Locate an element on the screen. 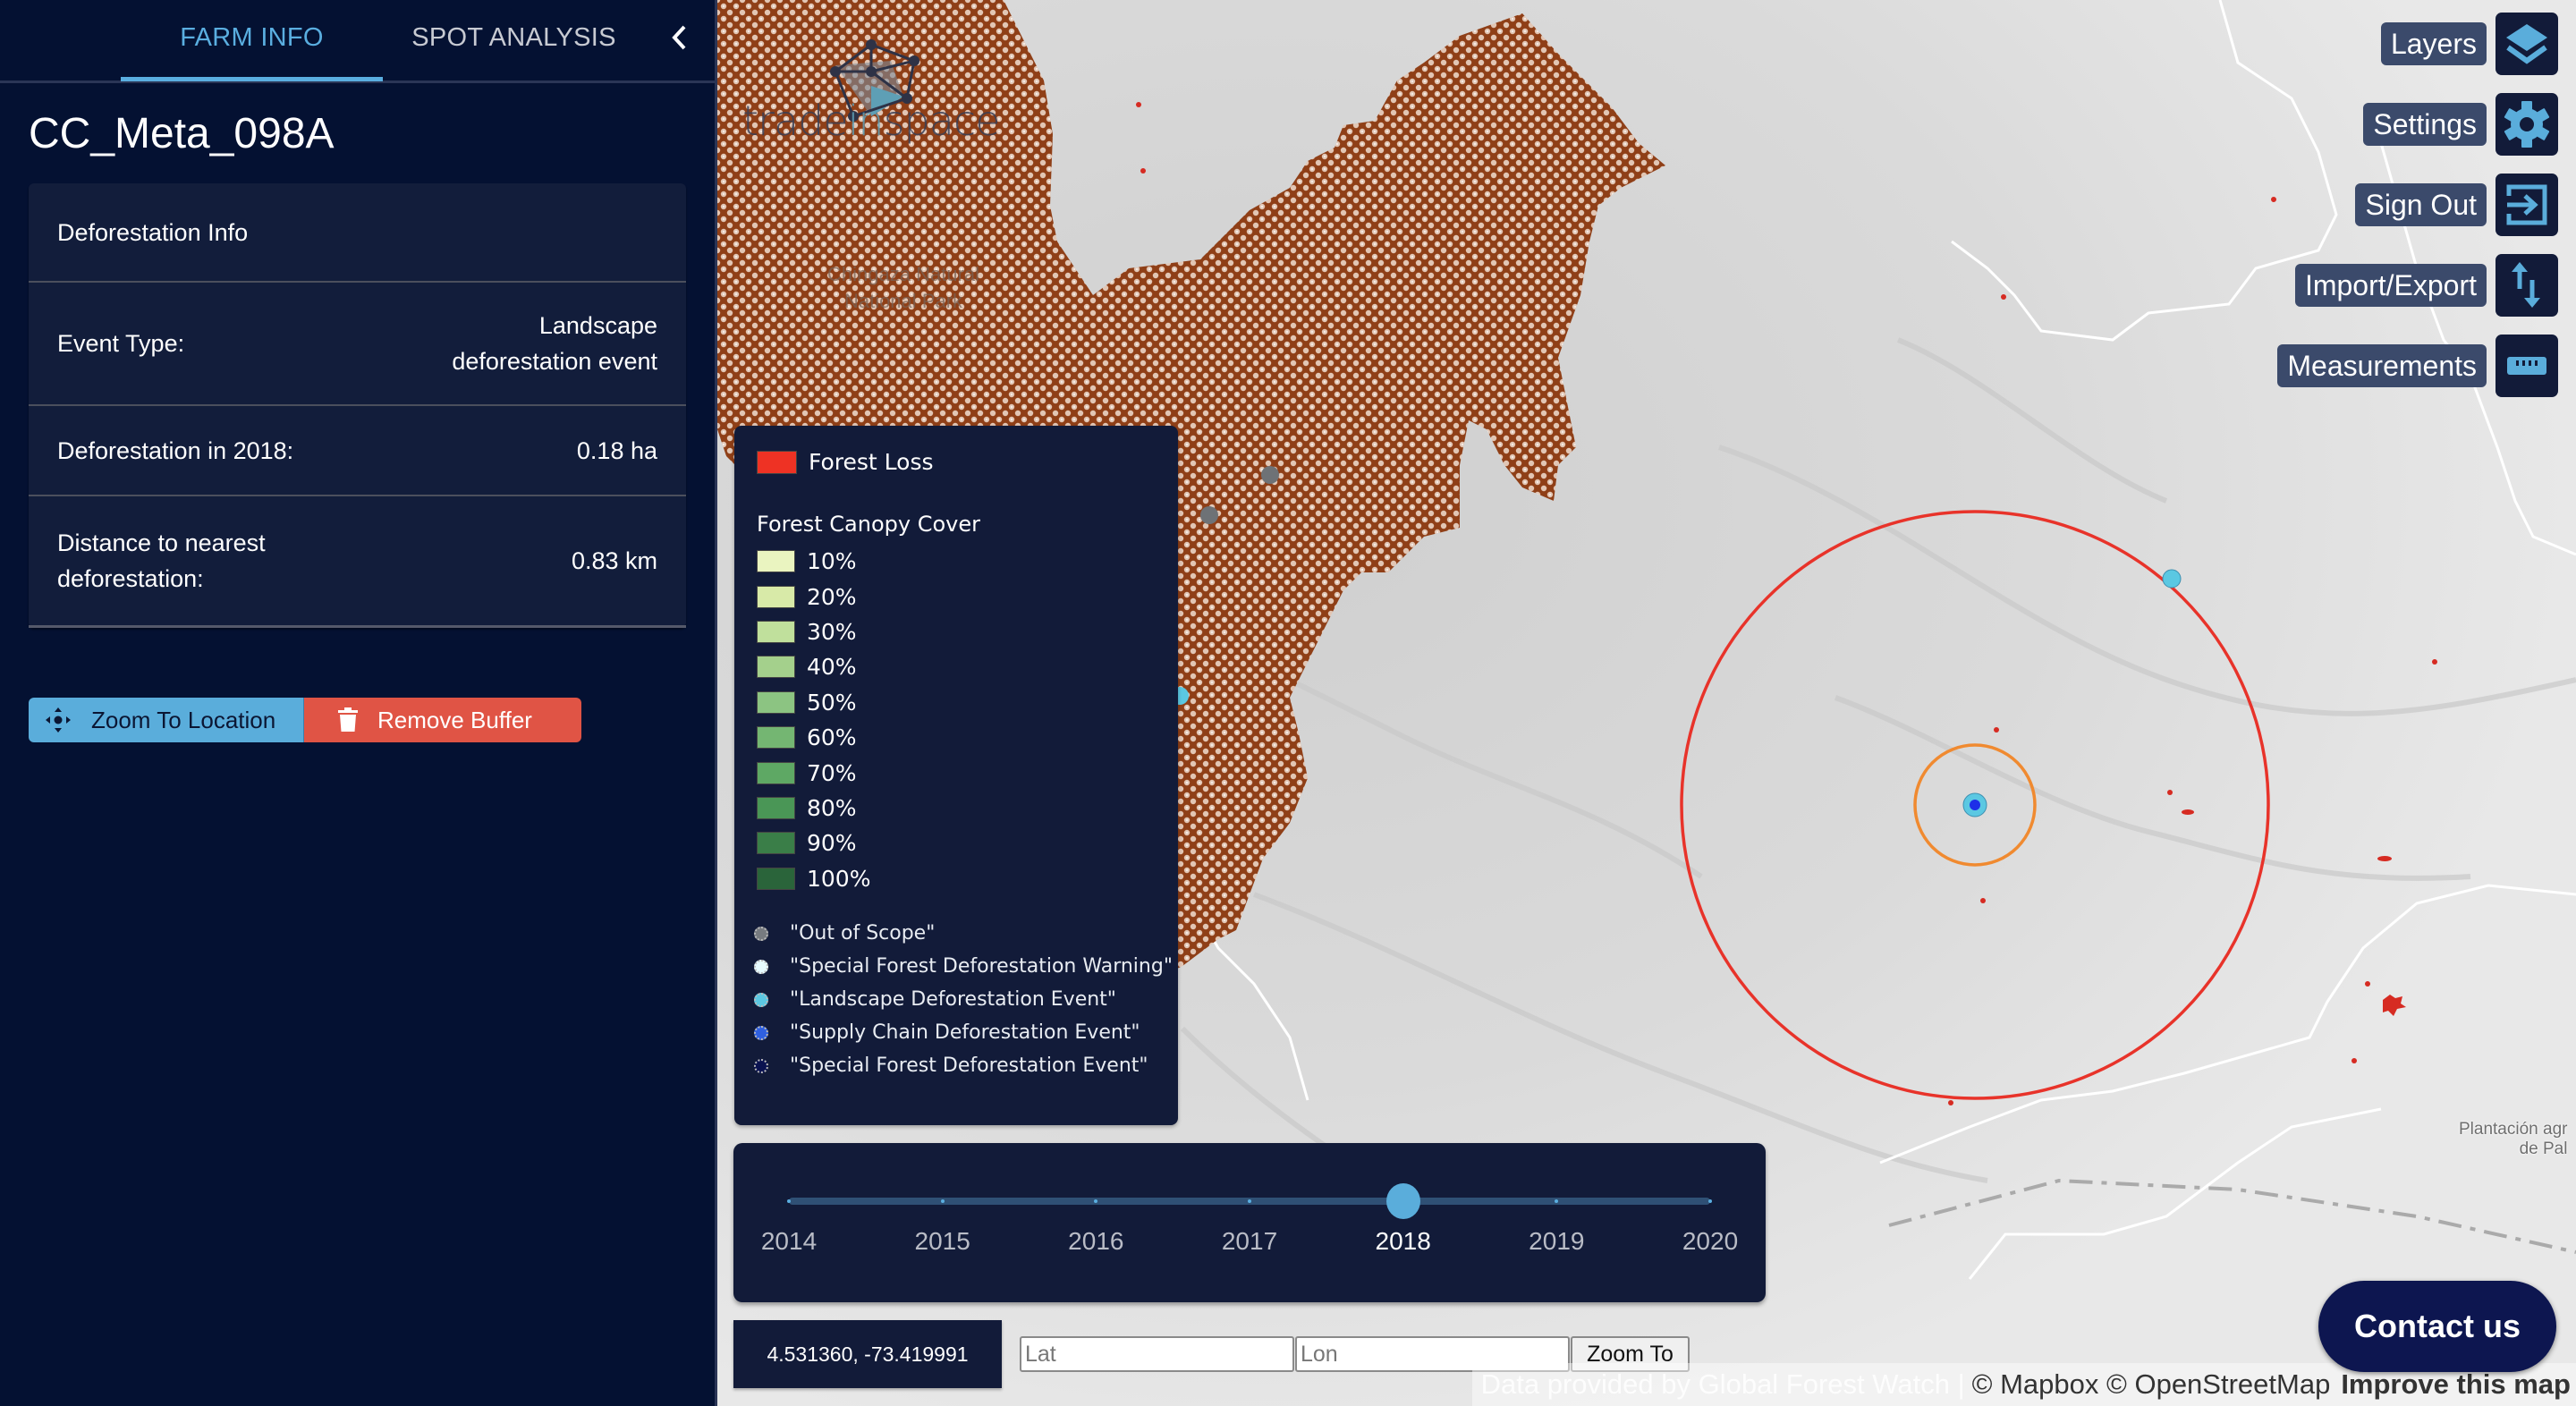 This screenshot has height=1406, width=2576. gfw-attribution: Data provided by Global Forest Watch | is located at coordinates (1722, 1384).